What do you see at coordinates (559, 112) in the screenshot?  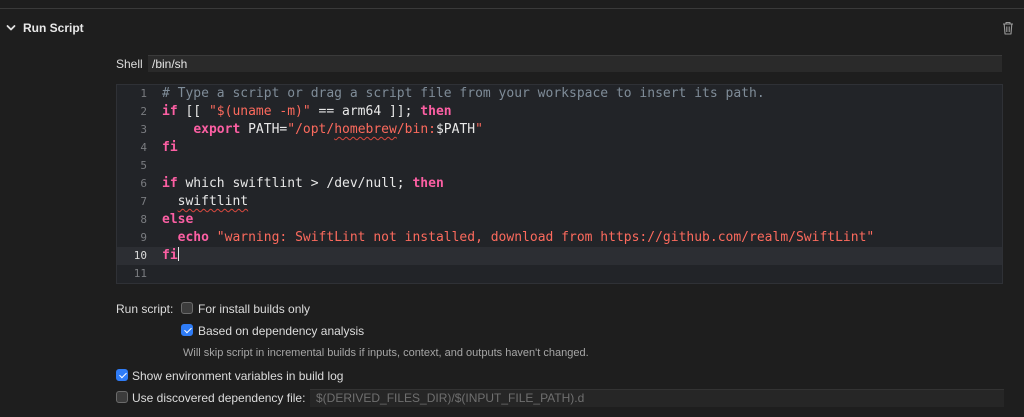 I see `code-line: 2 if [[ "$(uname -m)" == arm64 ]]; then` at bounding box center [559, 112].